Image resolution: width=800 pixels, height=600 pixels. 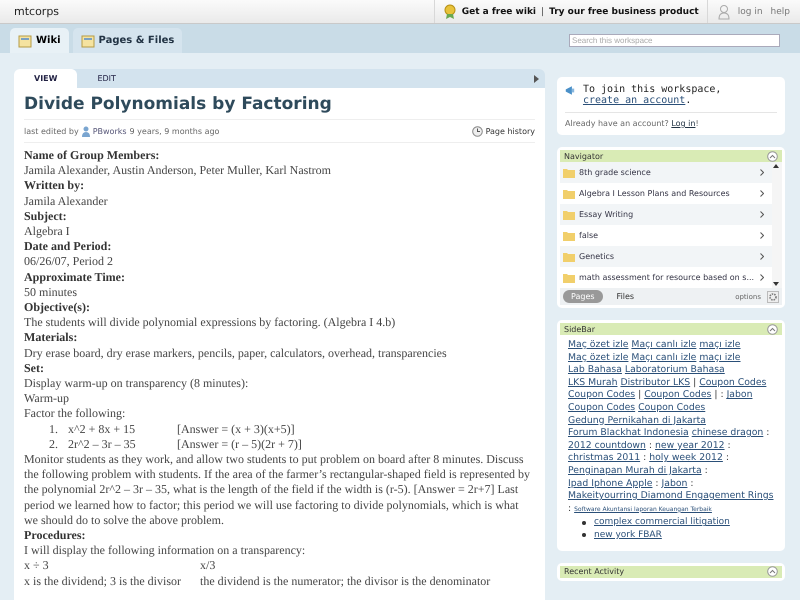 What do you see at coordinates (34, 368) in the screenshot?
I see `section-heading: Set:` at bounding box center [34, 368].